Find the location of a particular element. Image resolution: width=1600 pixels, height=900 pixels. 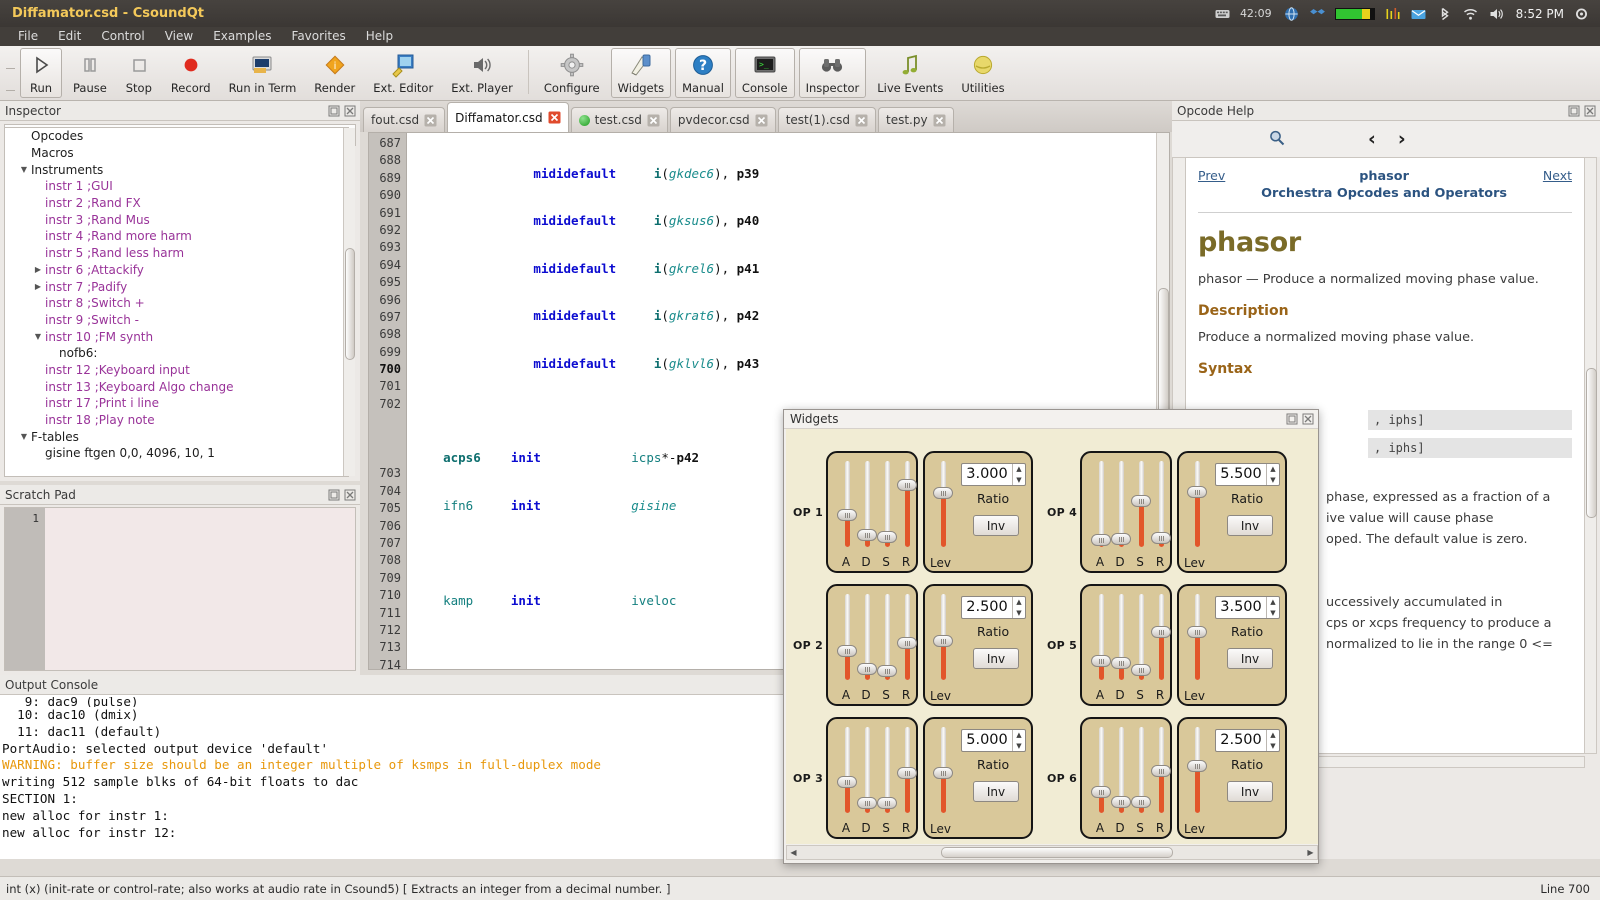

level-ratio-group: 5.000 ▲ ▼ Ratio Inv Lev is located at coordinates (978, 778).